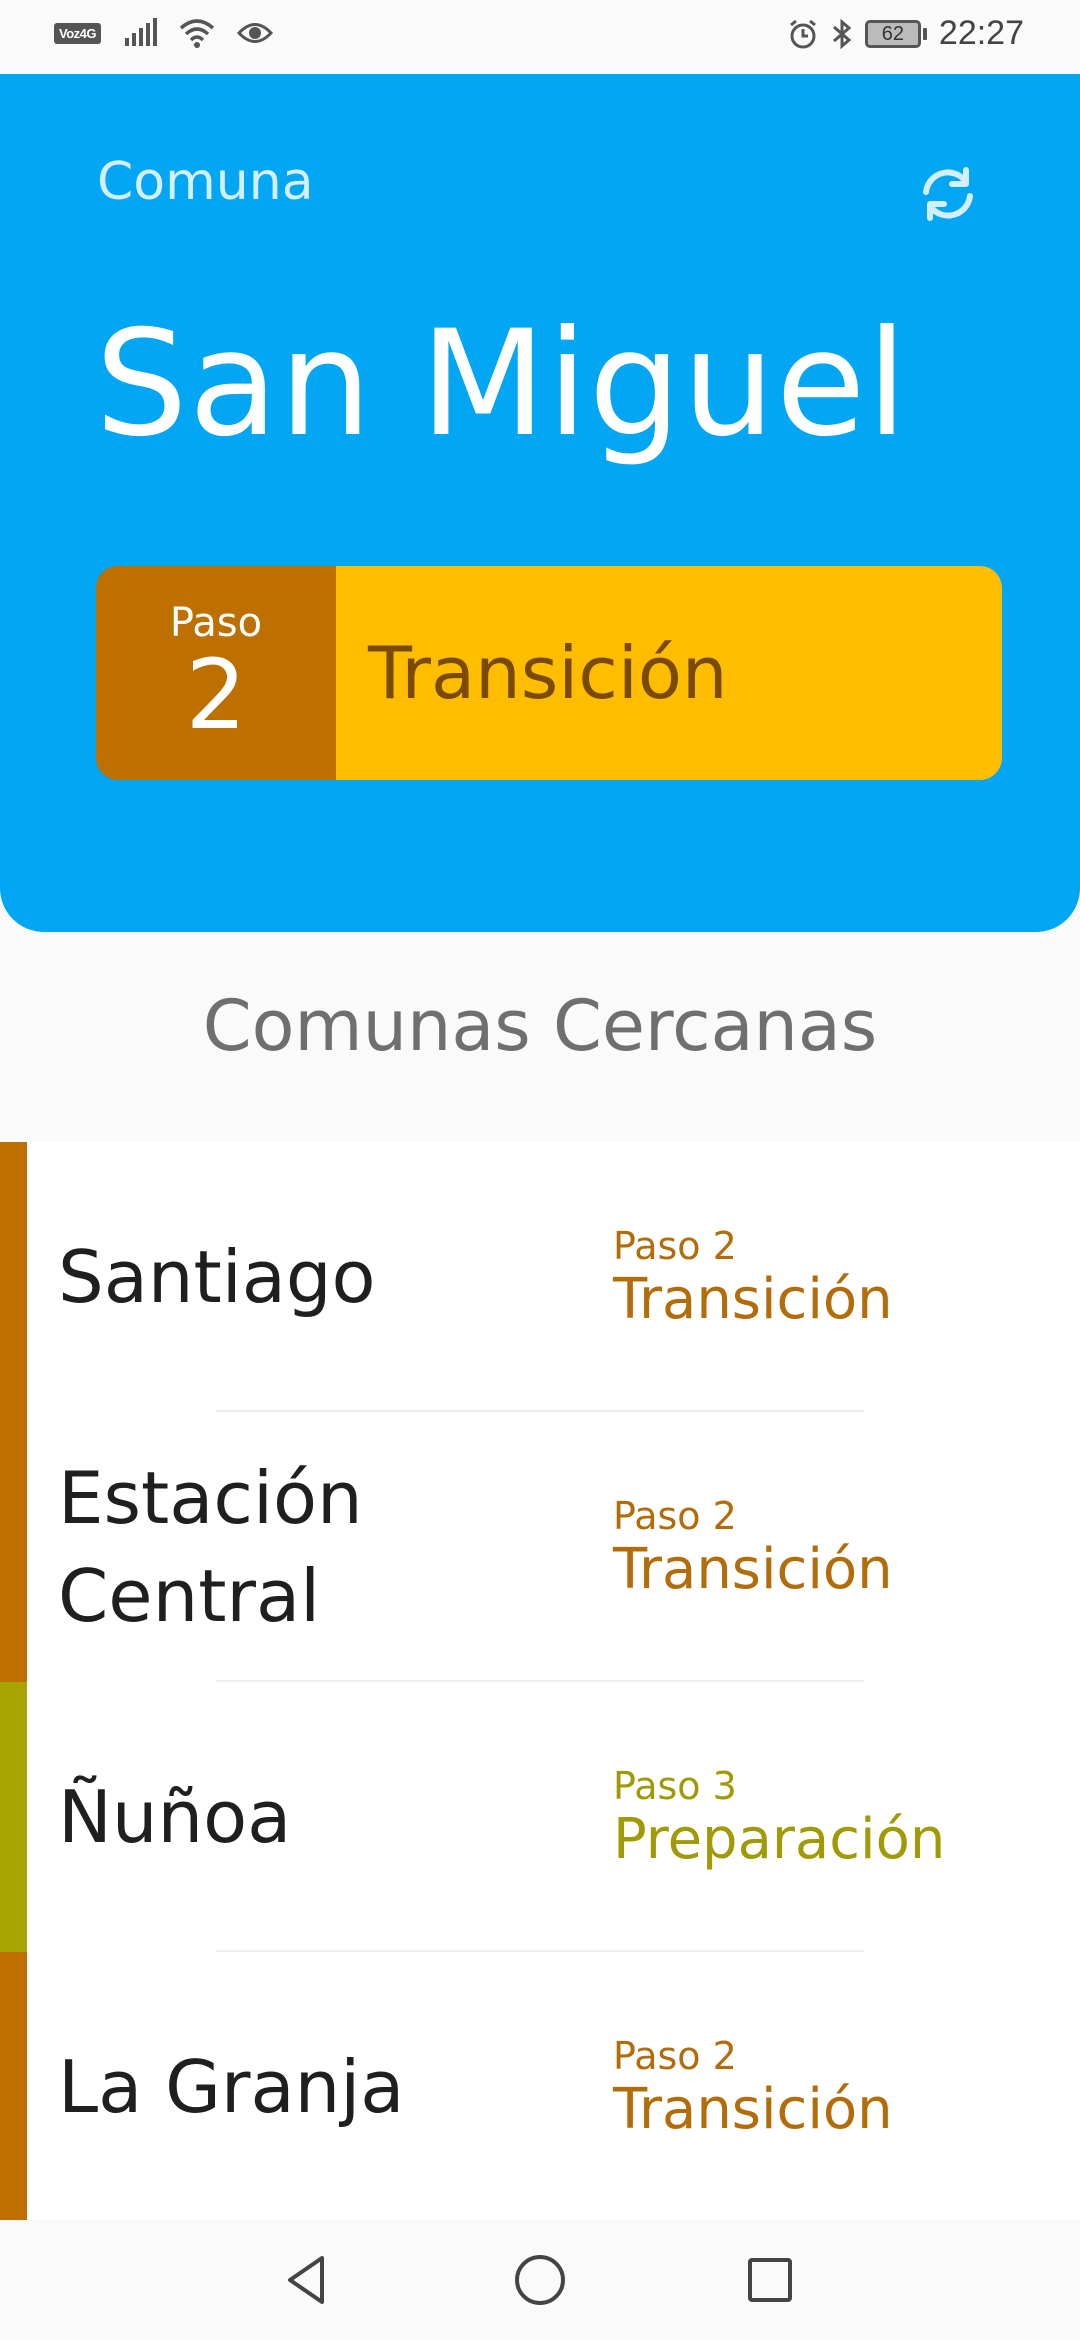 The height and width of the screenshot is (2340, 1080). Describe the element at coordinates (675, 1786) in the screenshot. I see `paso-text: Paso 3` at that location.